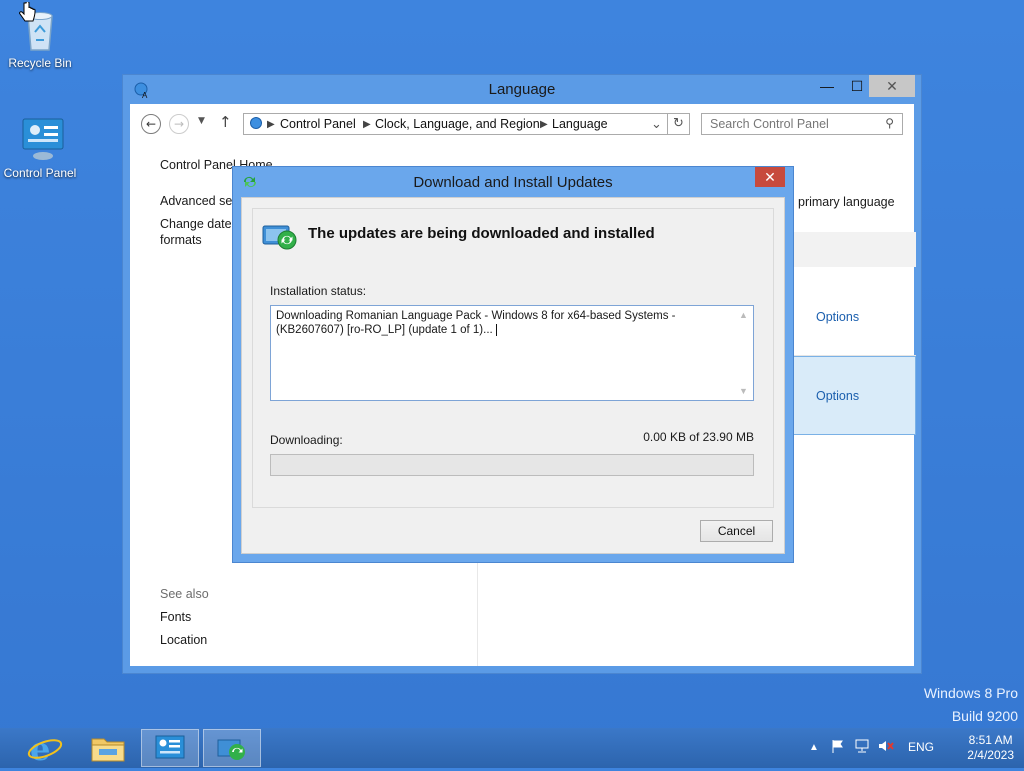  What do you see at coordinates (838, 747) in the screenshot?
I see `action-center-flag-icon` at bounding box center [838, 747].